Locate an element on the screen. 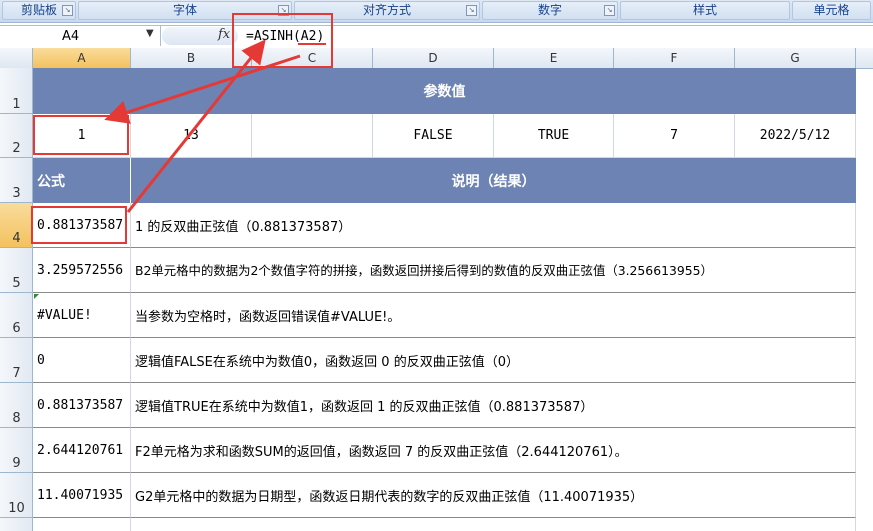  cell-c2 is located at coordinates (312, 136).